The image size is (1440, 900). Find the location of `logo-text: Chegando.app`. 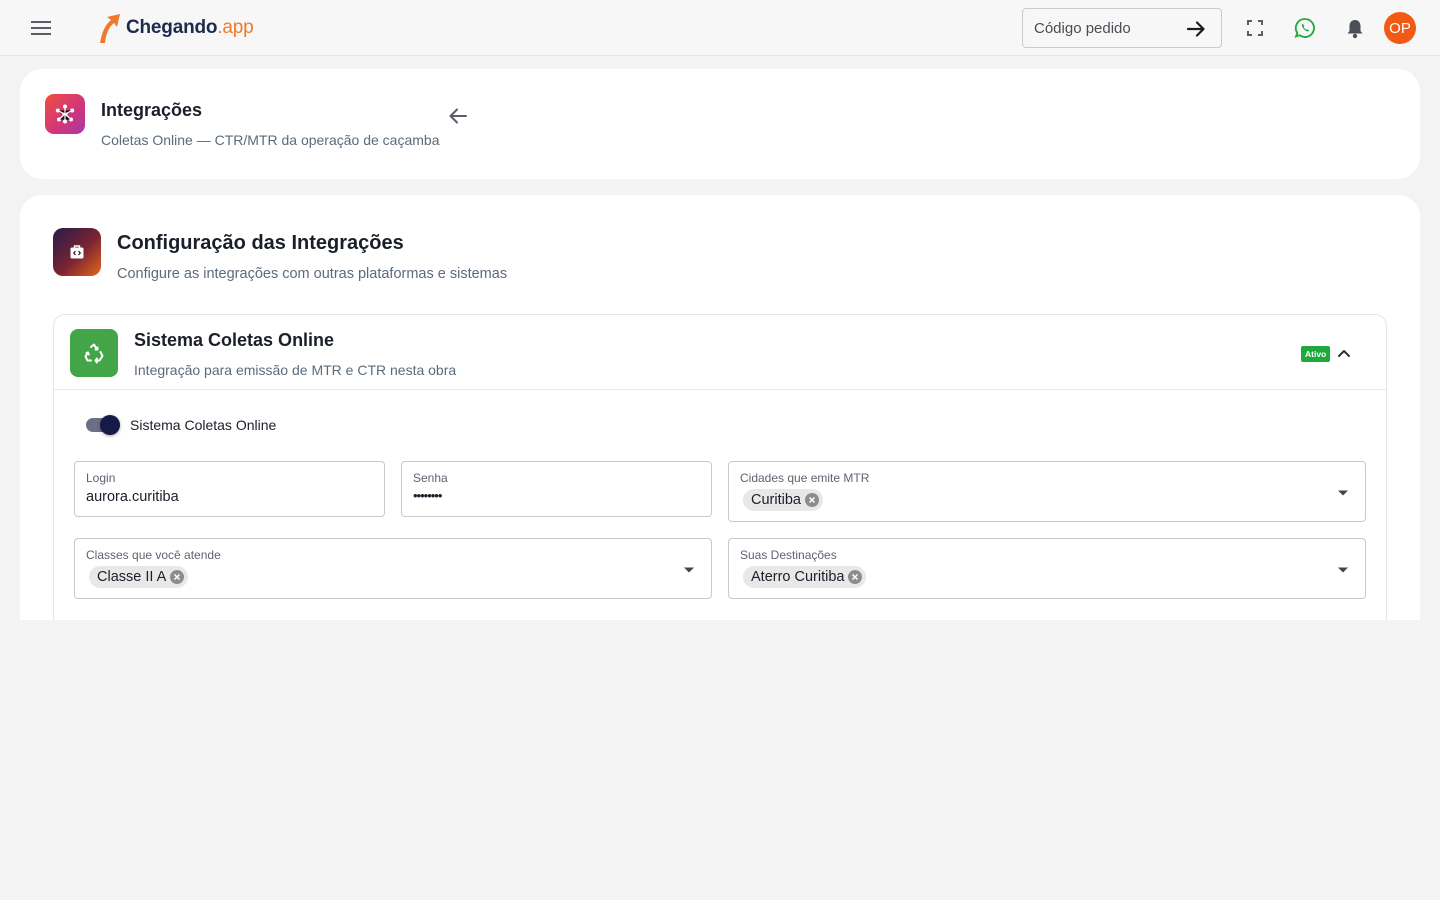

logo-text: Chegando.app is located at coordinates (190, 27).